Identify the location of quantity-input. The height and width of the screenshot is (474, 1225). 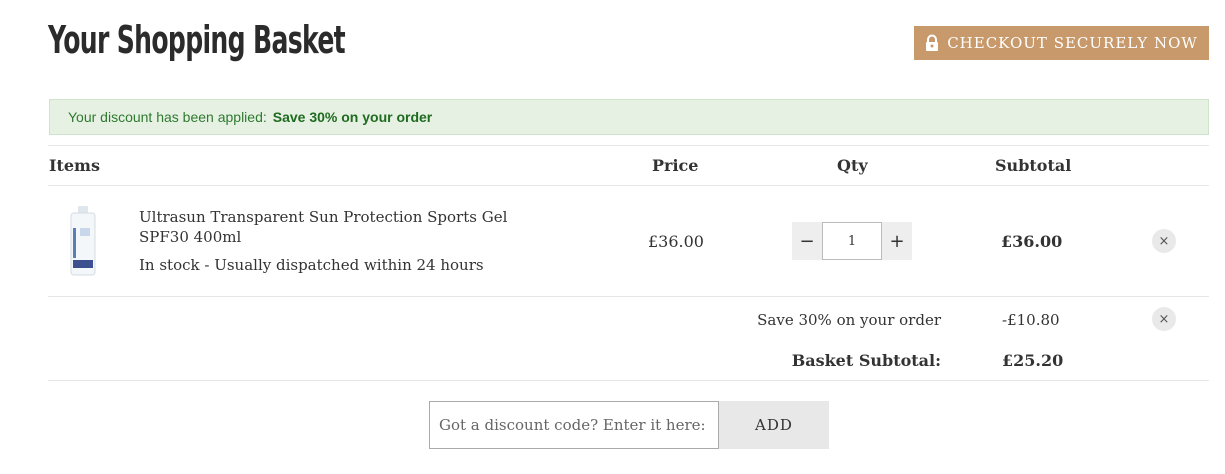
(852, 241).